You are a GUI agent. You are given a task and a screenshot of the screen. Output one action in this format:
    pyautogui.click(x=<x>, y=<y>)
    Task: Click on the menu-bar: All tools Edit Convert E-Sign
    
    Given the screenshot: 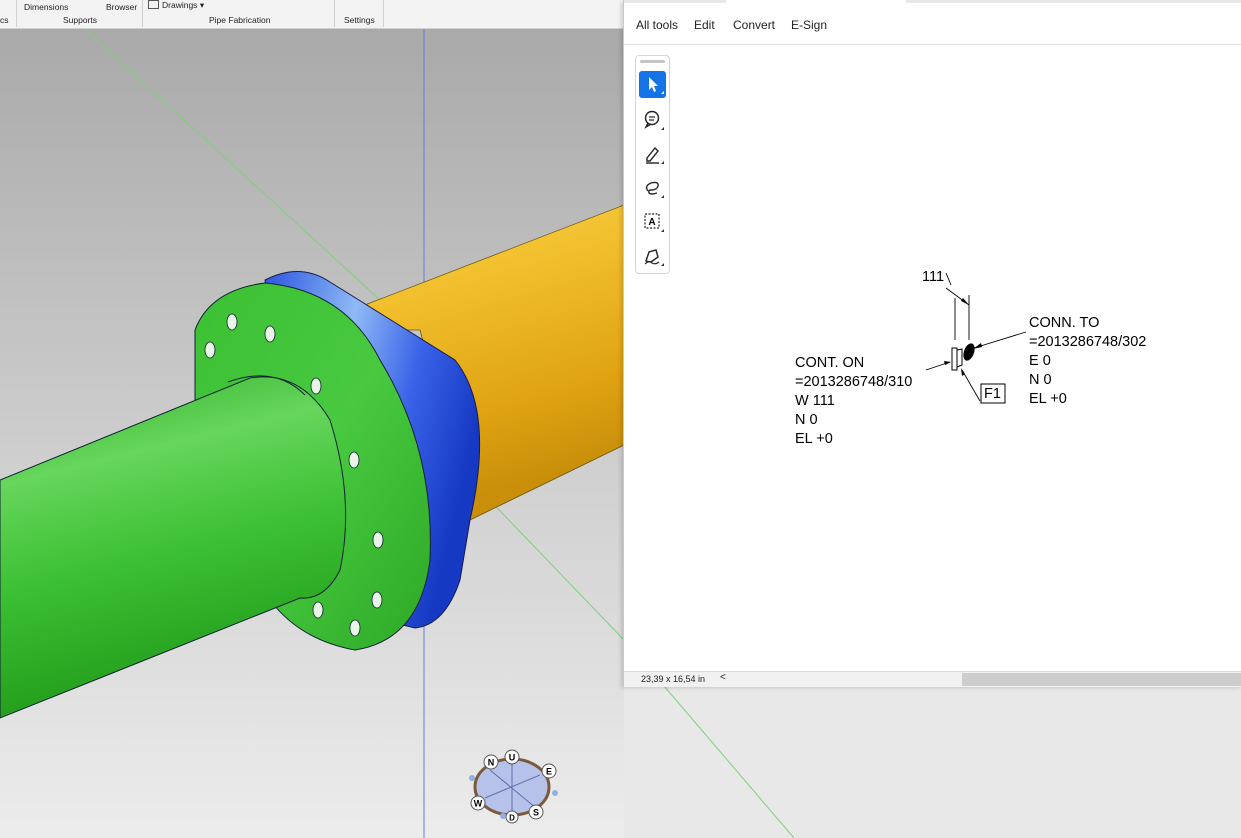 What is the action you would take?
    pyautogui.click(x=932, y=24)
    